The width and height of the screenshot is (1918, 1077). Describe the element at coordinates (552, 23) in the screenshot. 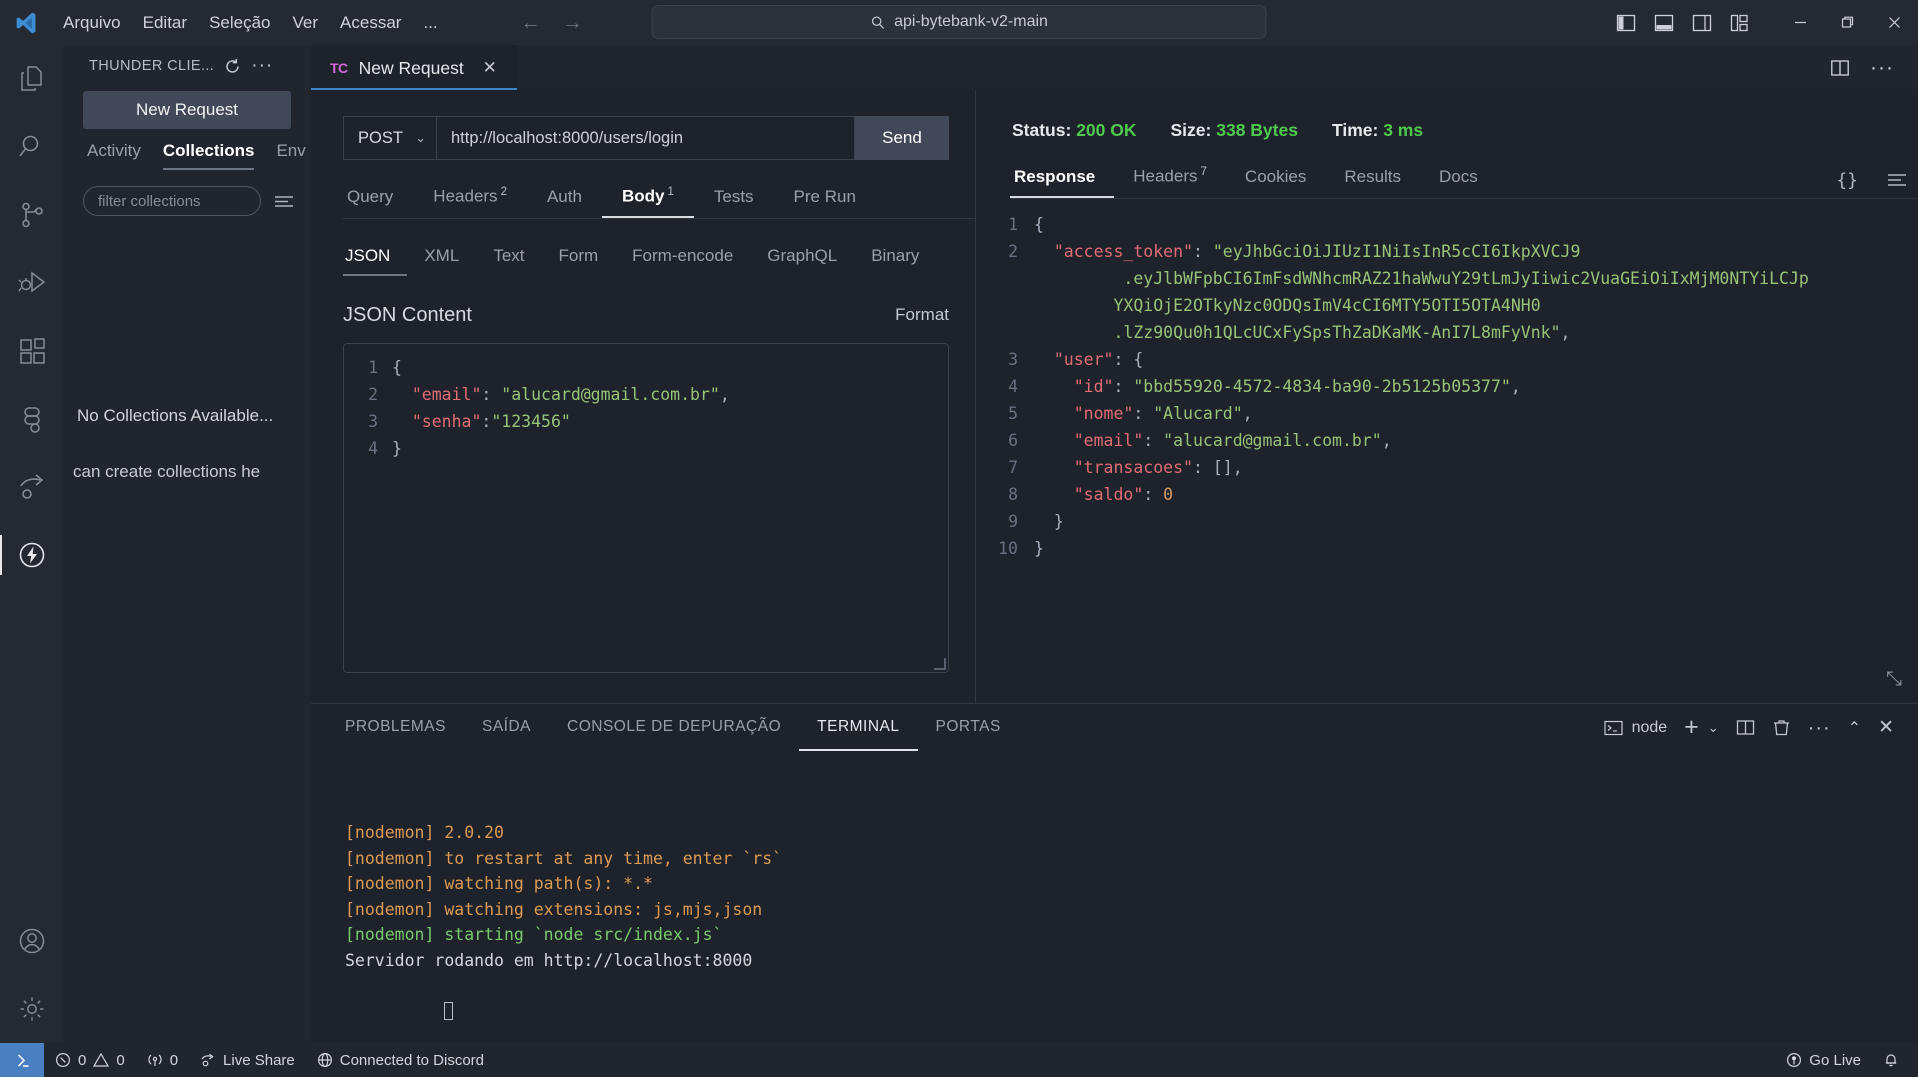

I see `navigation-arrows: ← →` at that location.